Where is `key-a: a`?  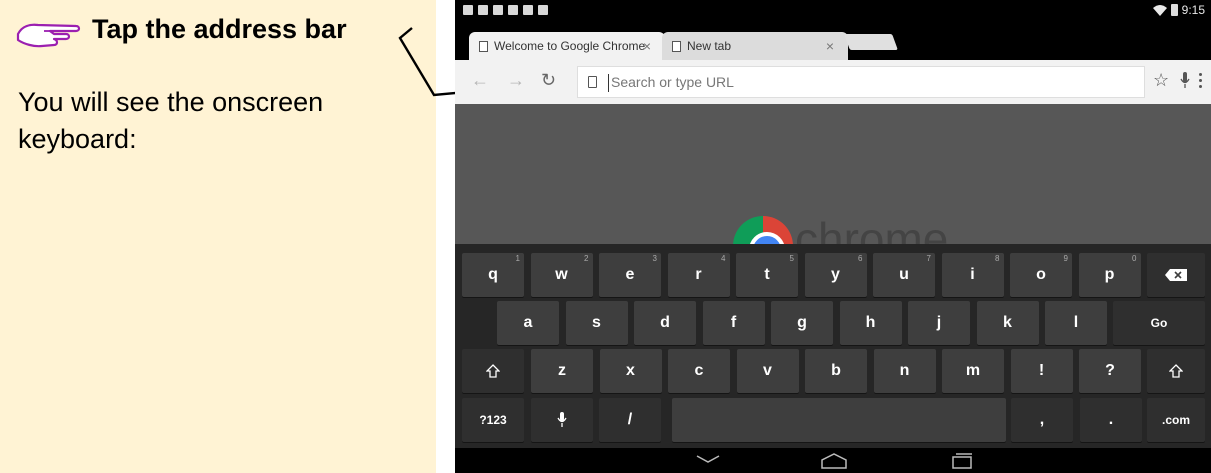
key-a: a is located at coordinates (528, 323).